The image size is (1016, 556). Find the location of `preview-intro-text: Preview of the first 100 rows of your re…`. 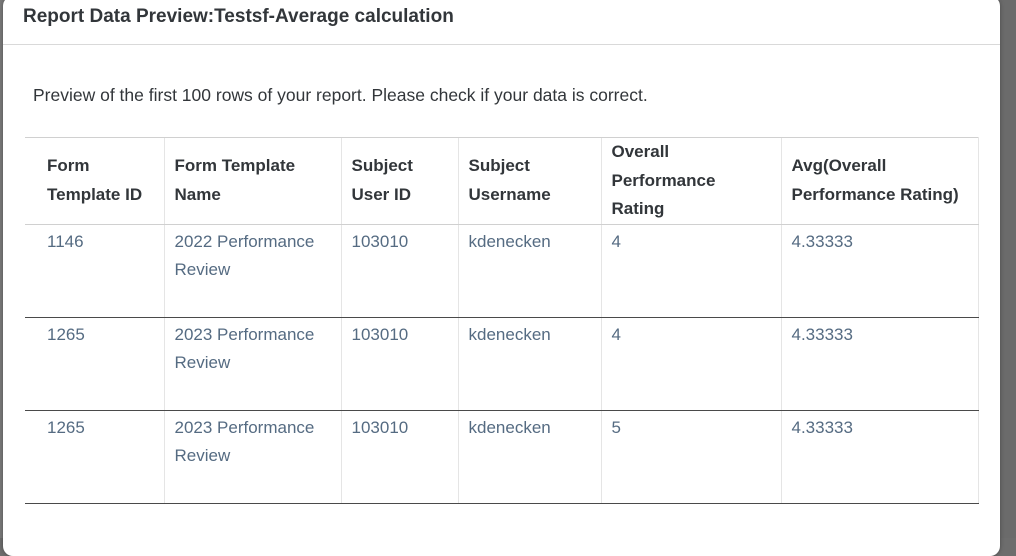

preview-intro-text: Preview of the first 100 rows of your re… is located at coordinates (340, 95).